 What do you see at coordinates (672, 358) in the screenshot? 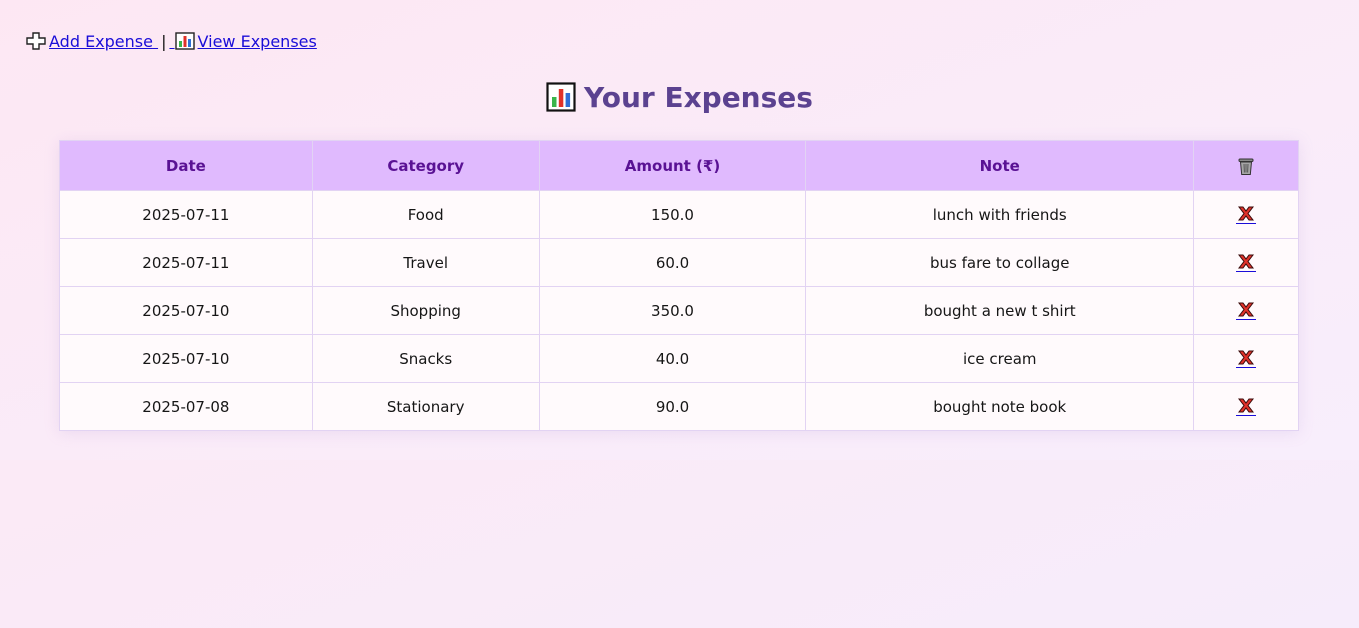
I see `cell-amount: 40.0` at bounding box center [672, 358].